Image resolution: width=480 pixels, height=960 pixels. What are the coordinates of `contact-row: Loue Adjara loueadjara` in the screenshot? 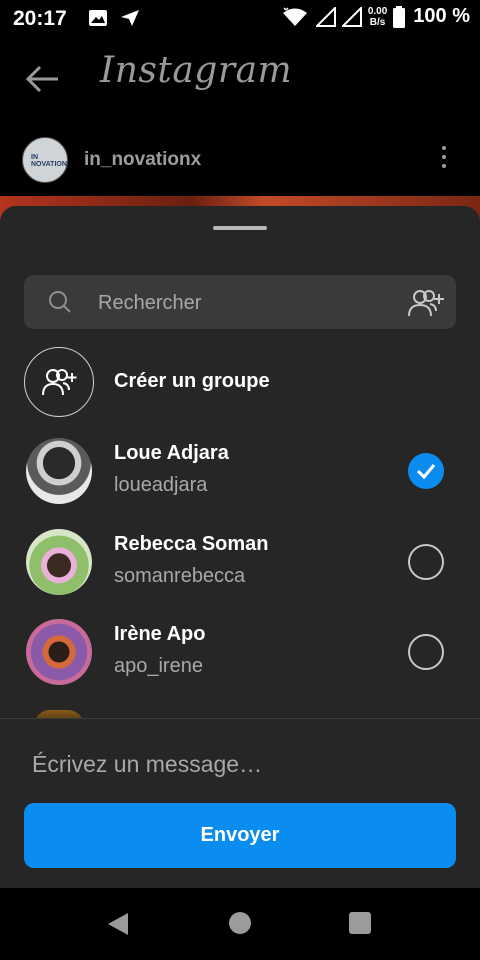 It's located at (240, 474).